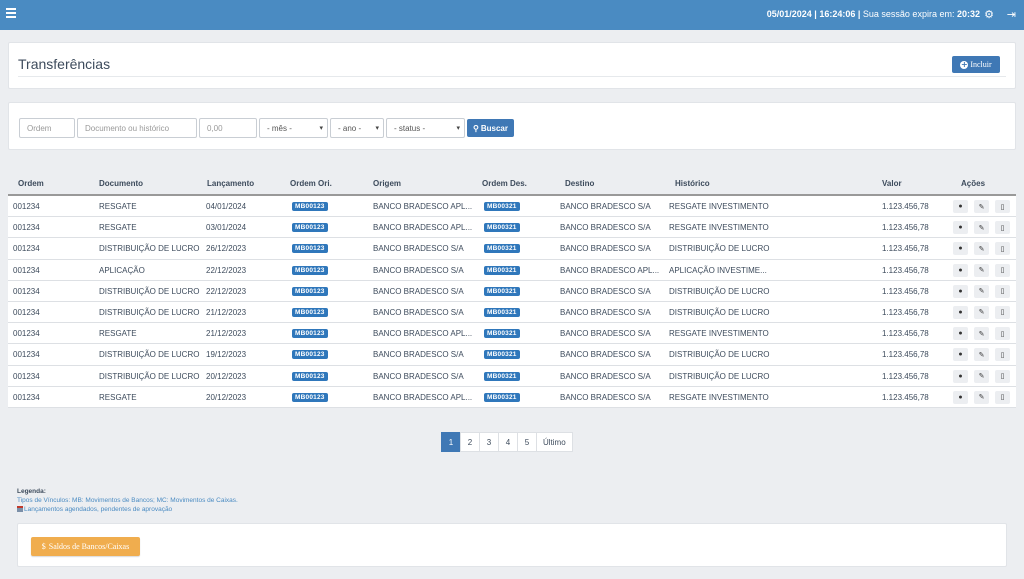 Image resolution: width=1024 pixels, height=579 pixels. What do you see at coordinates (85, 546) in the screenshot?
I see `saldos-button: $ Saldos de Bancos/Caixas` at bounding box center [85, 546].